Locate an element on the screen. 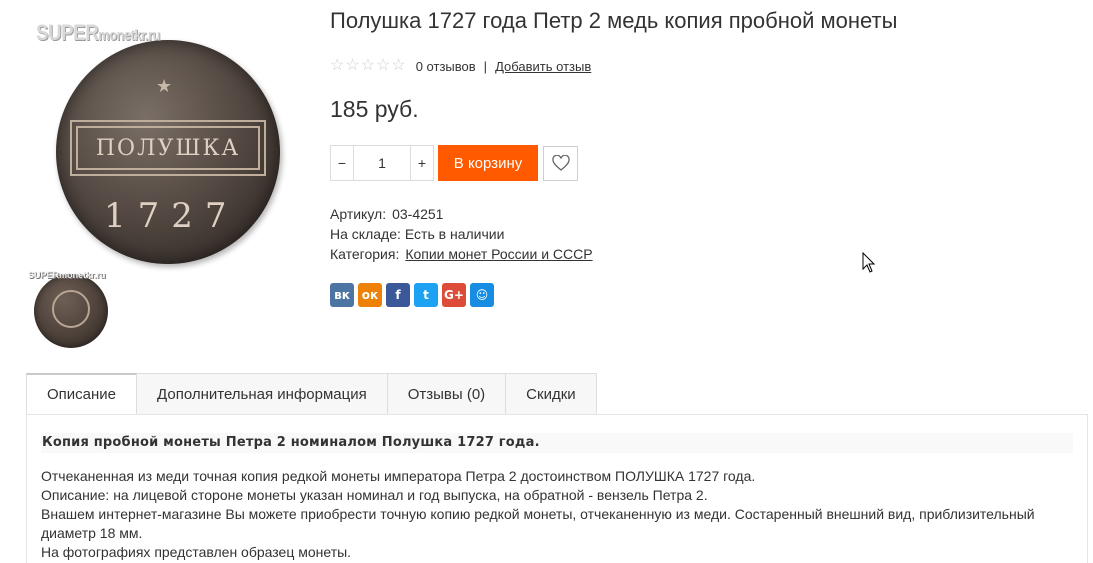 The image size is (1093, 563). moimir-share-button: ☺ is located at coordinates (482, 295).